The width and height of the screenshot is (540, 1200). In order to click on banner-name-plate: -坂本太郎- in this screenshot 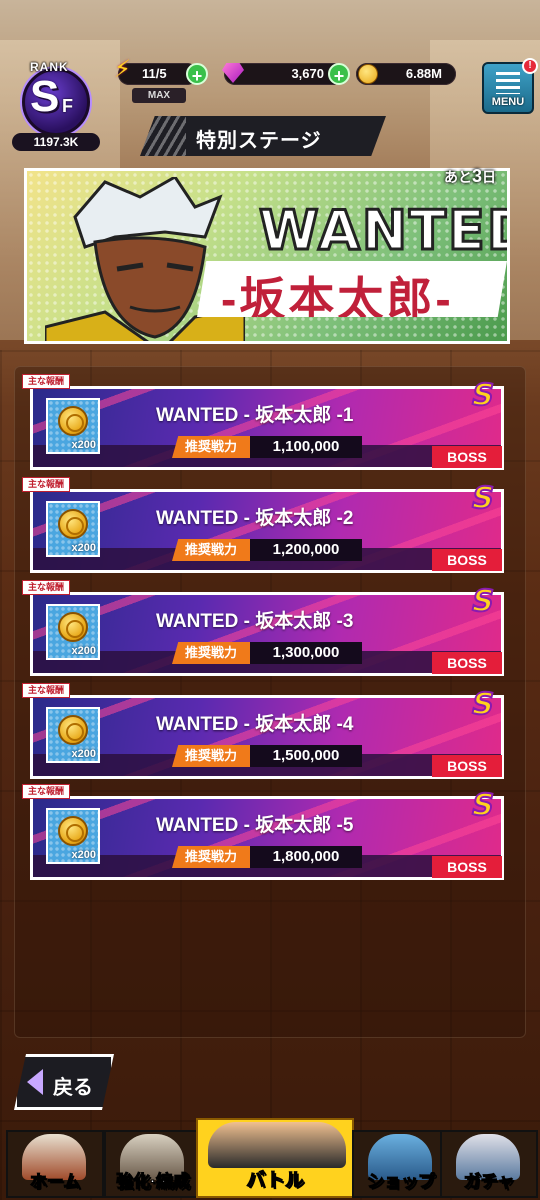, I will do `click(352, 289)`.